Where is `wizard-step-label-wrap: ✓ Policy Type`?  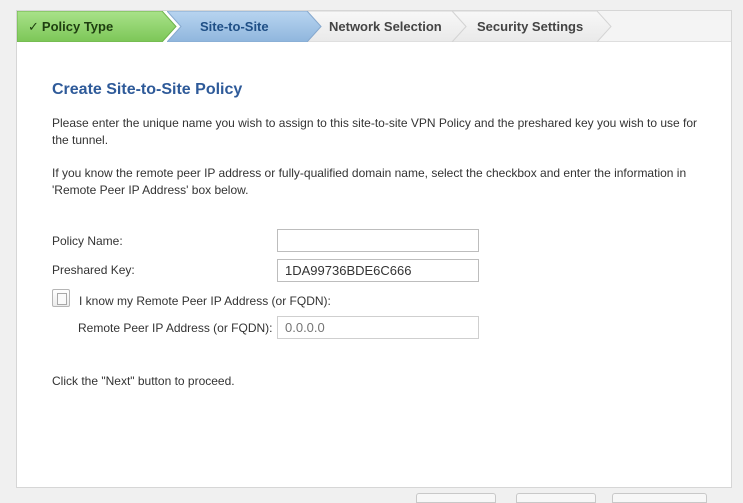
wizard-step-label-wrap: ✓ Policy Type is located at coordinates (70, 26).